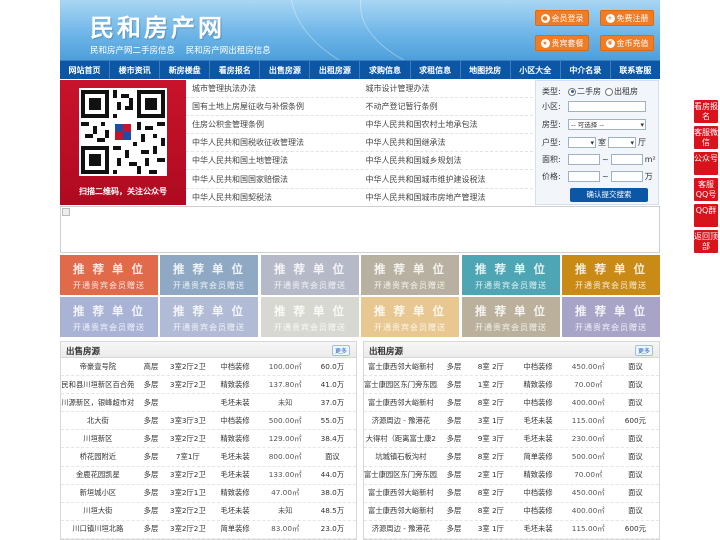 The height and width of the screenshot is (540, 720). What do you see at coordinates (208, 367) in the screenshot?
I see `table-row: 帝豪壹号院 高层 3室2厅2卫 中档装修 100.00㎡ 60.0万` at bounding box center [208, 367].